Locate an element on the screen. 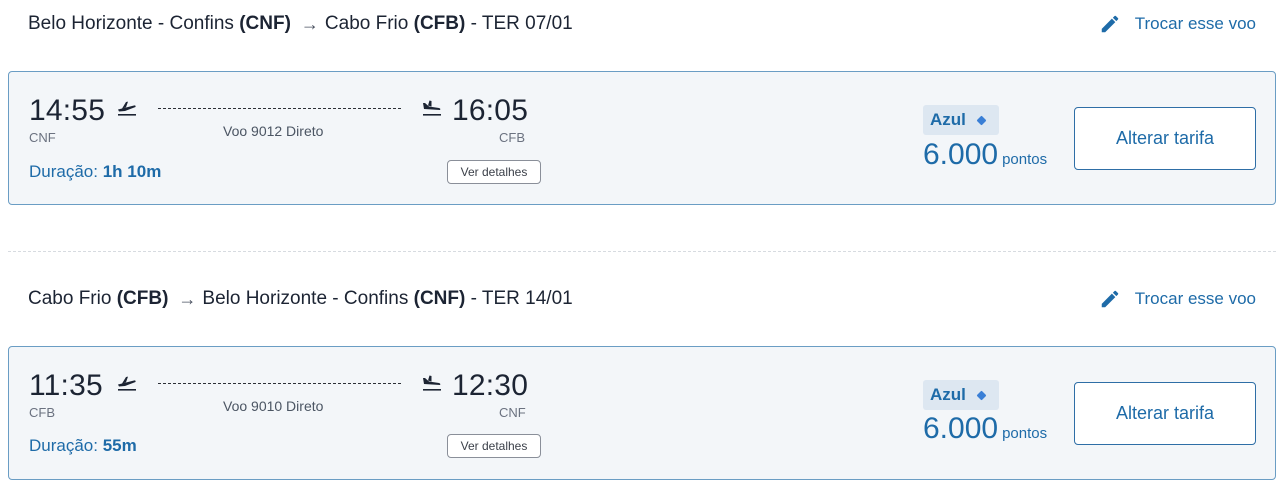 This screenshot has height=485, width=1280. destination-city: Belo Horizonte - Confins is located at coordinates (305, 298).